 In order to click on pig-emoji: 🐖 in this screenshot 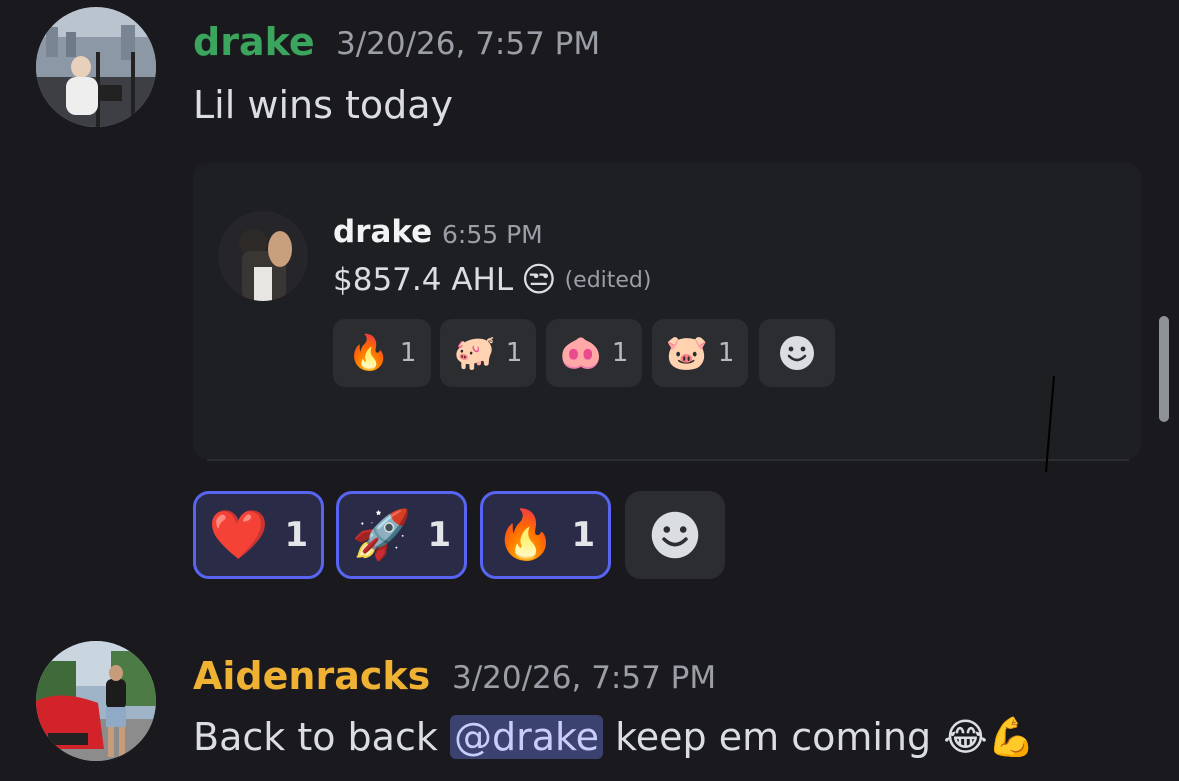, I will do `click(474, 353)`.